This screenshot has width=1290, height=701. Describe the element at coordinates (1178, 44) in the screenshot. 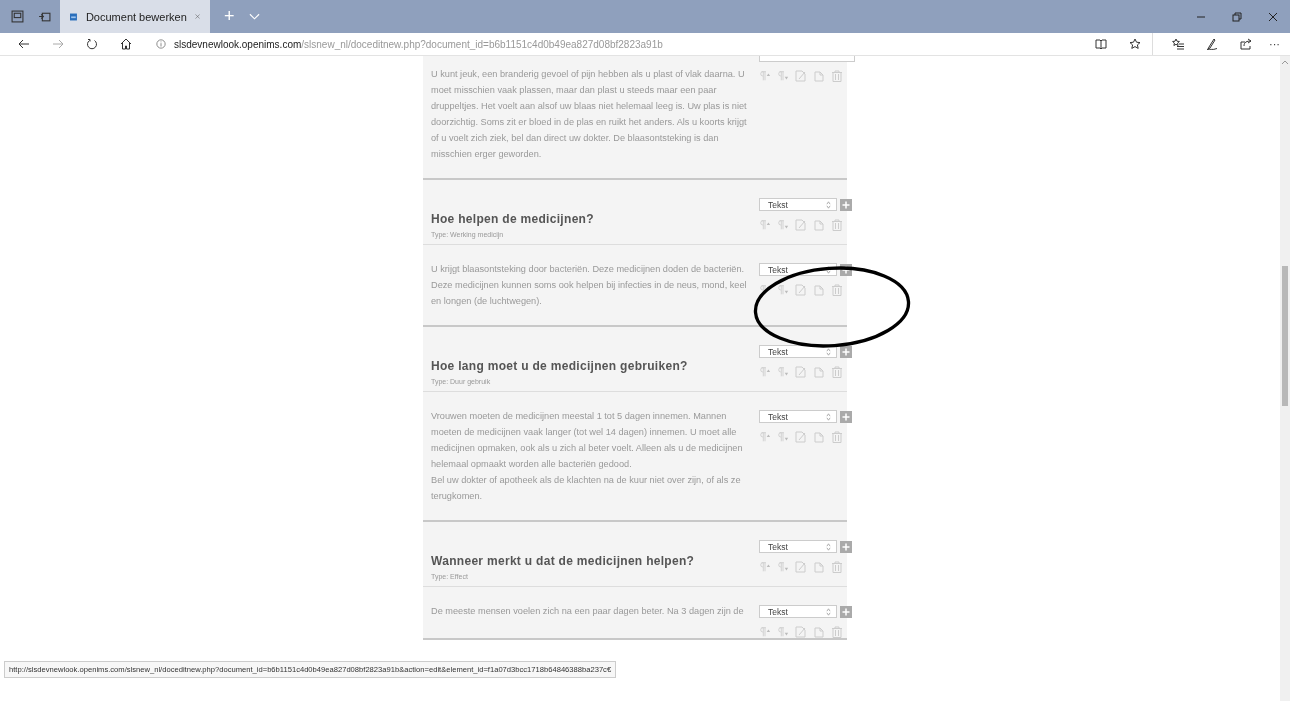

I see `favorites-list-icon` at that location.